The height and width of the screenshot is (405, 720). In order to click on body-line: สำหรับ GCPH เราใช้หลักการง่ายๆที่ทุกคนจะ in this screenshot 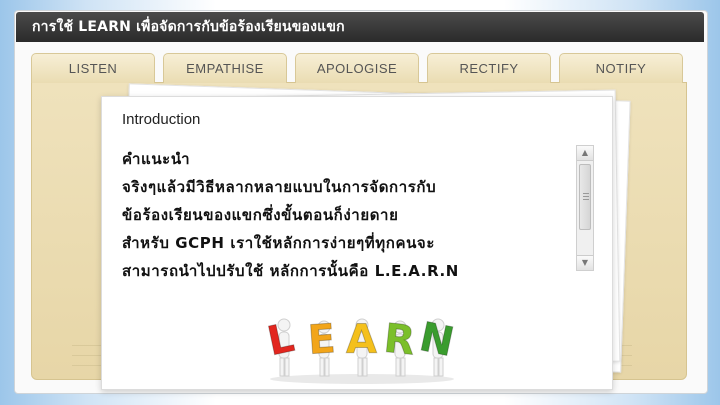, I will do `click(278, 243)`.